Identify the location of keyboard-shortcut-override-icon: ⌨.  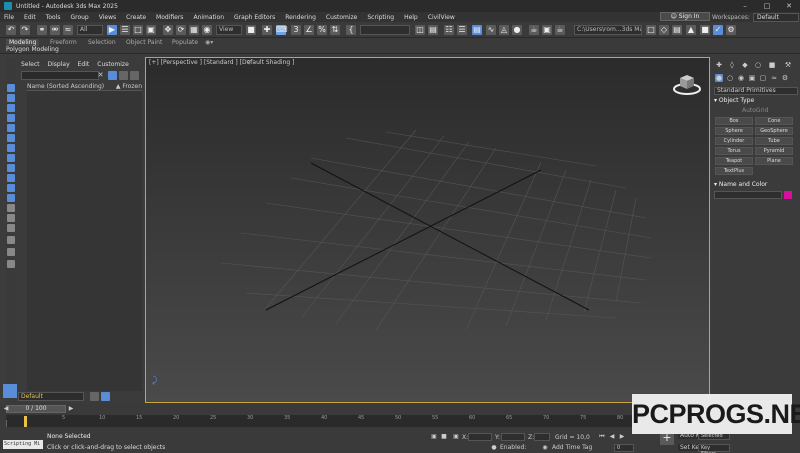
(282, 30).